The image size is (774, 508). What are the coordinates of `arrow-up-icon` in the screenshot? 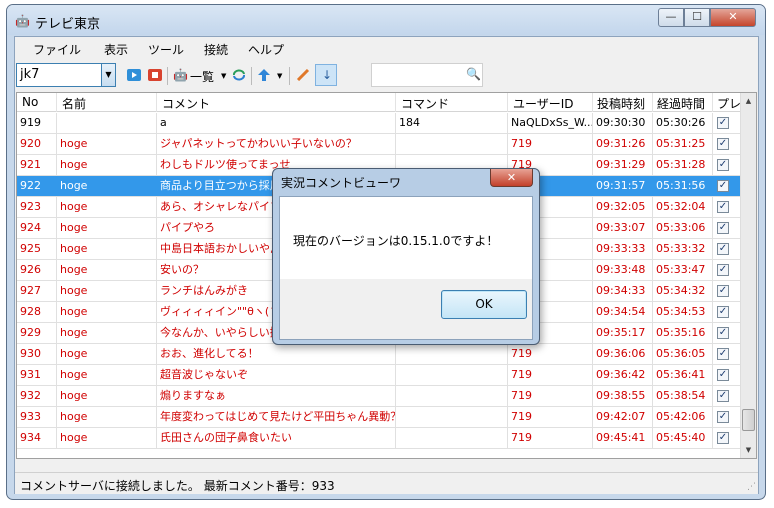 It's located at (264, 75).